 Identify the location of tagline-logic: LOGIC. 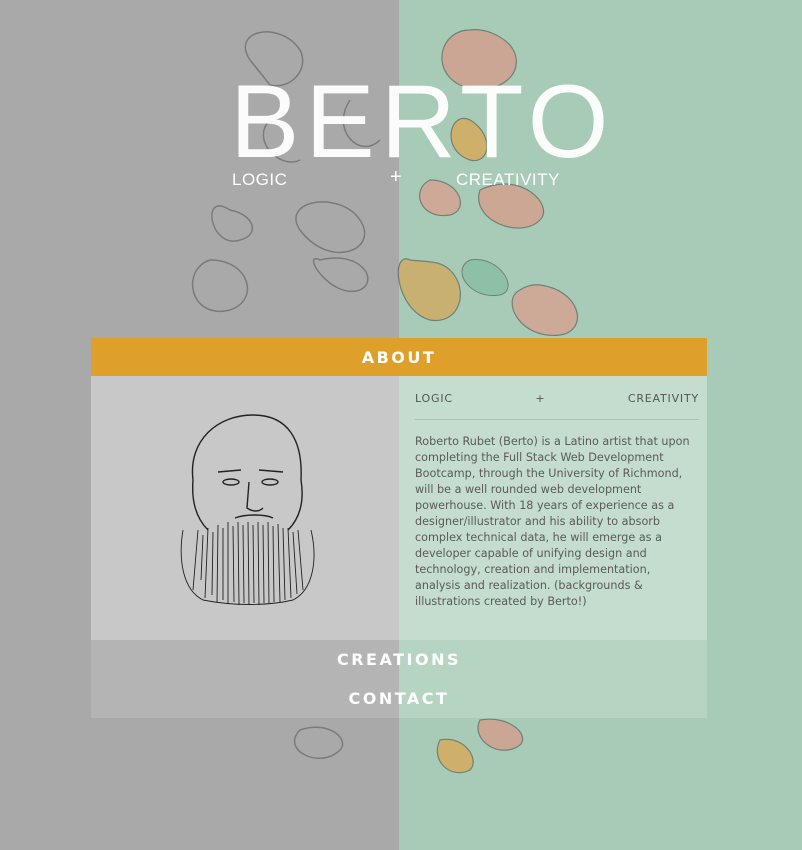
(434, 398).